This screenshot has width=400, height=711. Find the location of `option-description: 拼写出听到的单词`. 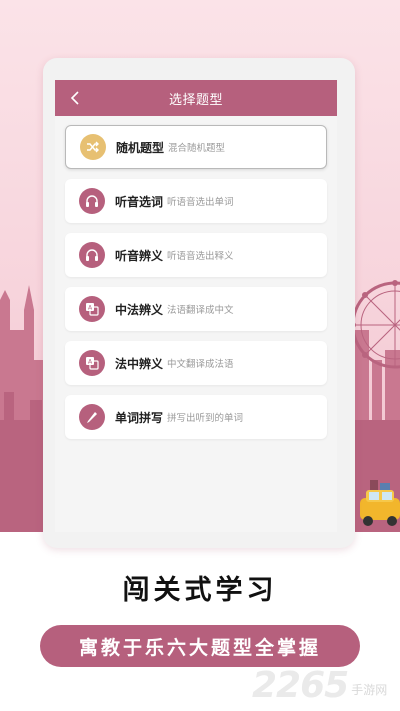

option-description: 拼写出听到的单词 is located at coordinates (205, 418).